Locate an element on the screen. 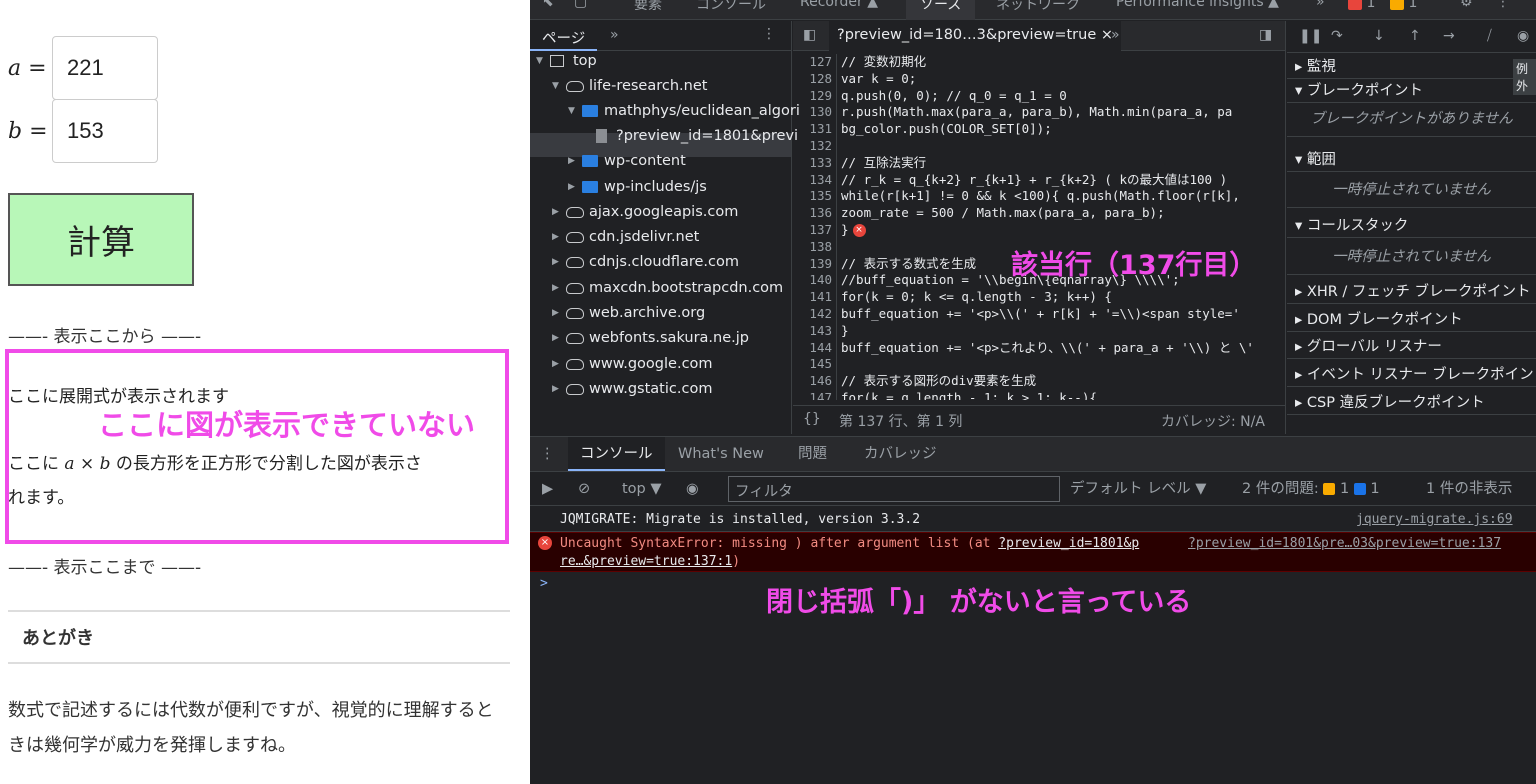 The image size is (1536, 784). line-number: 131 is located at coordinates (815, 129).